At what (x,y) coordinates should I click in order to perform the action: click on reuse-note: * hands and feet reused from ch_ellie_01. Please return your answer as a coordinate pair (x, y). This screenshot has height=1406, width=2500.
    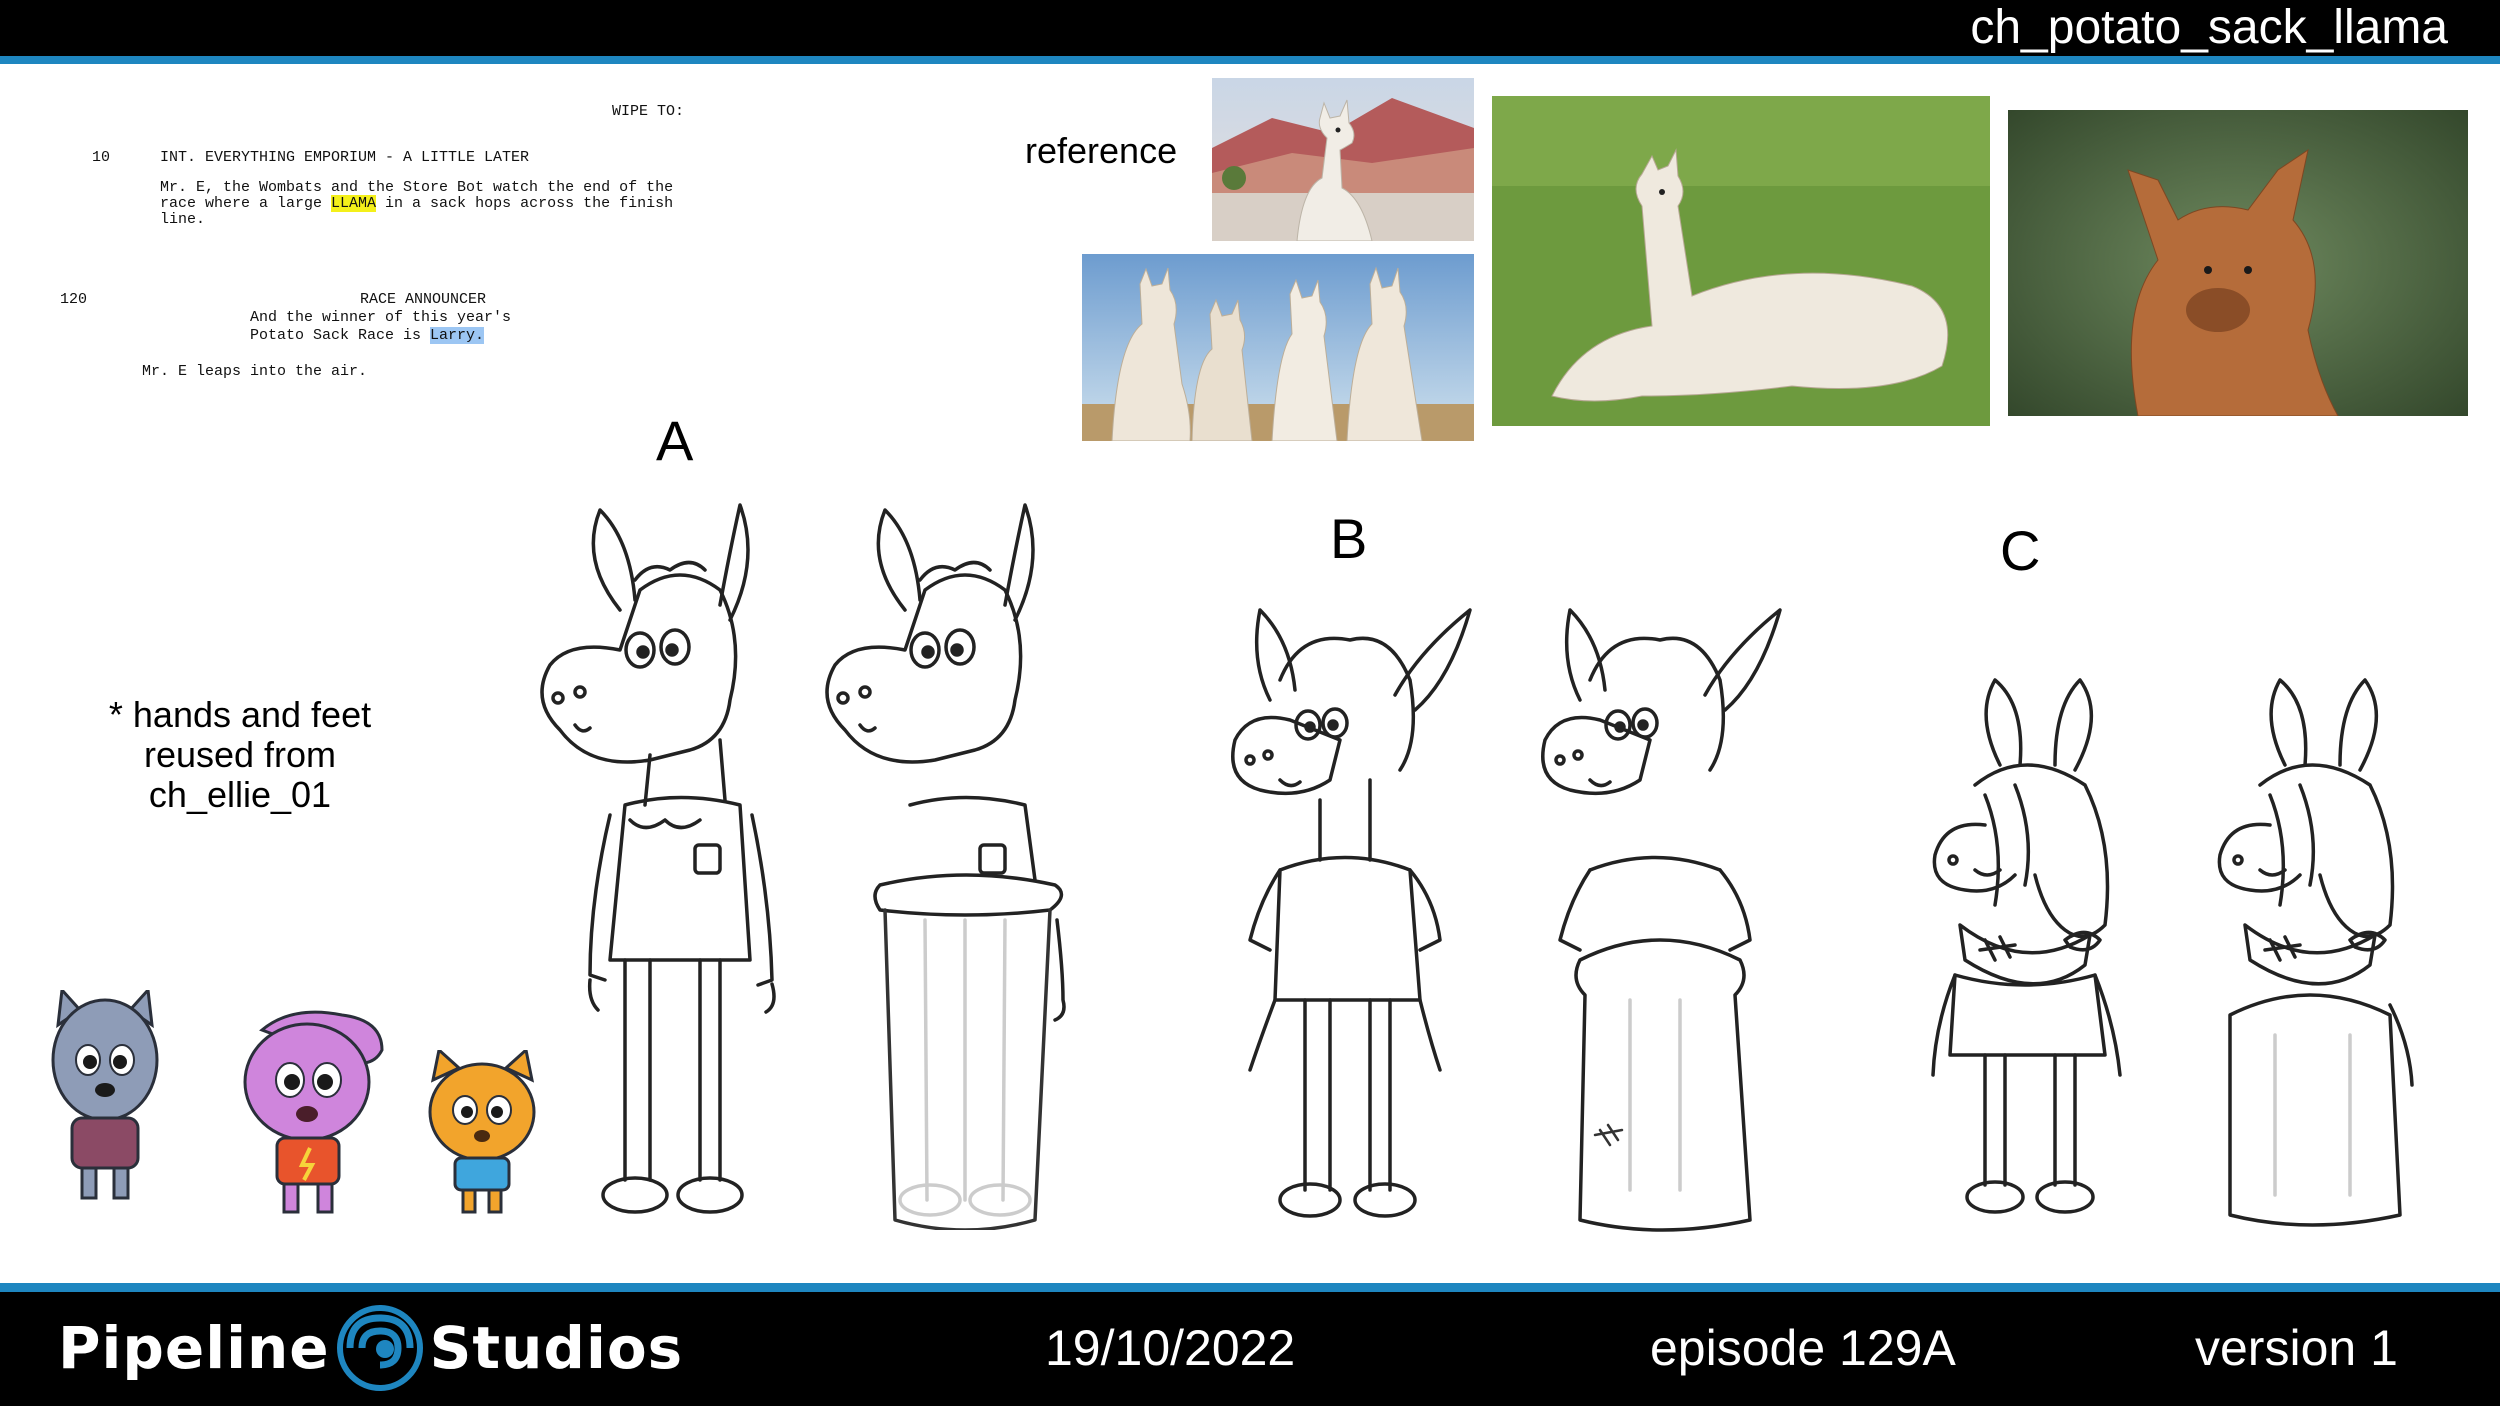
    Looking at the image, I should click on (240, 755).